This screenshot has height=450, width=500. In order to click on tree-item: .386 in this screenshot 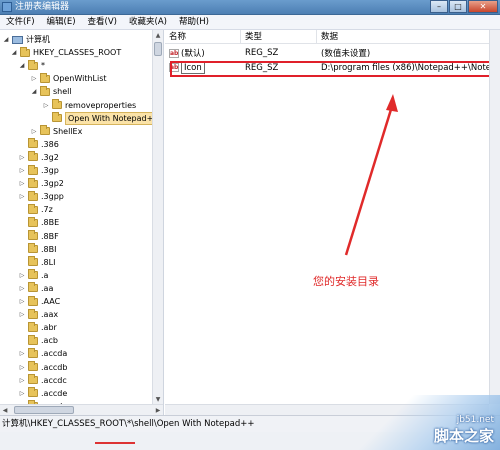, I will do `click(38, 144)`.